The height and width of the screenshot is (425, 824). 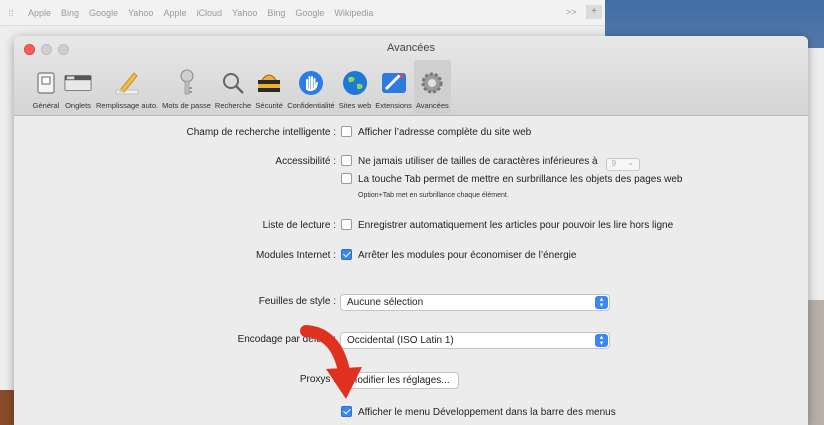 I want to click on tabs-icon, so click(x=78, y=83).